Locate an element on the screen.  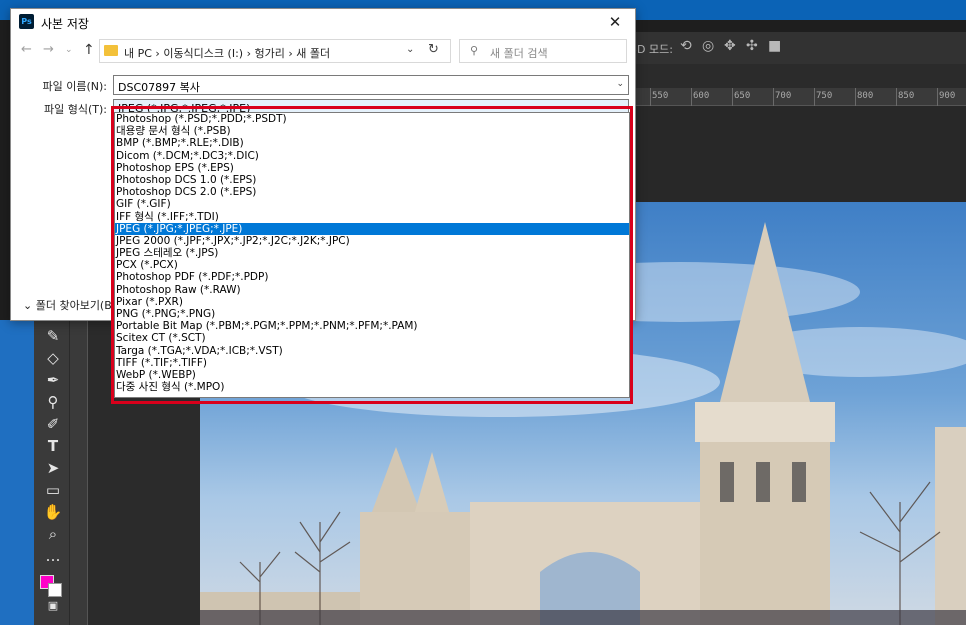
filetype-option: JPEG 스테레오 (*.JPS) is located at coordinates (372, 253).